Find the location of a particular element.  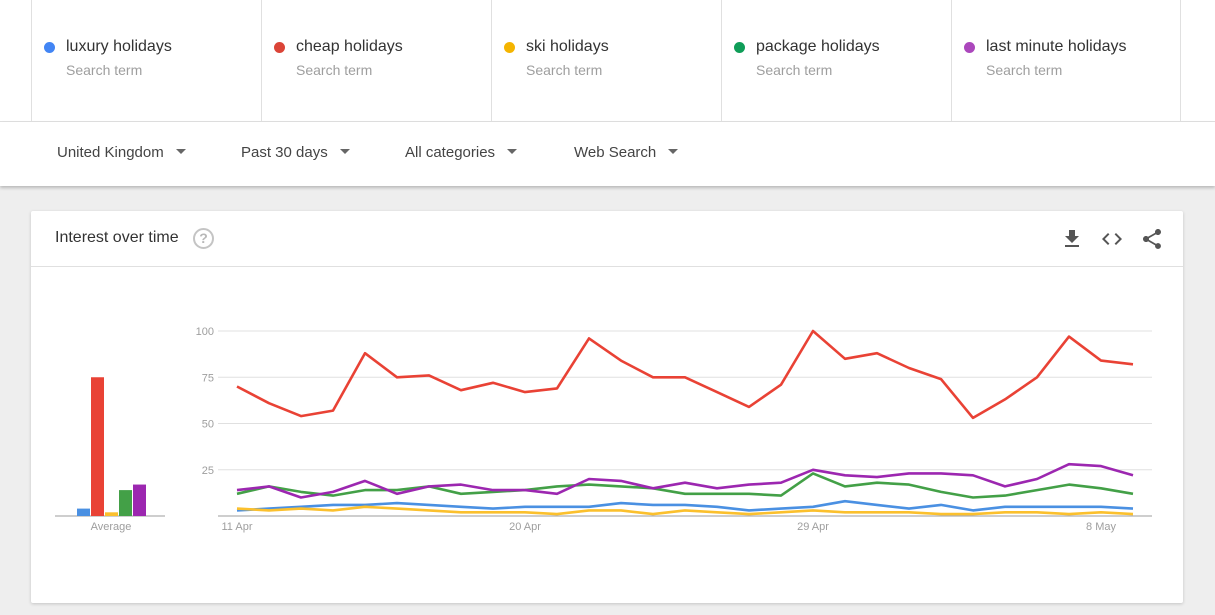

time-range-dropdown: Past 30 days is located at coordinates (295, 152).